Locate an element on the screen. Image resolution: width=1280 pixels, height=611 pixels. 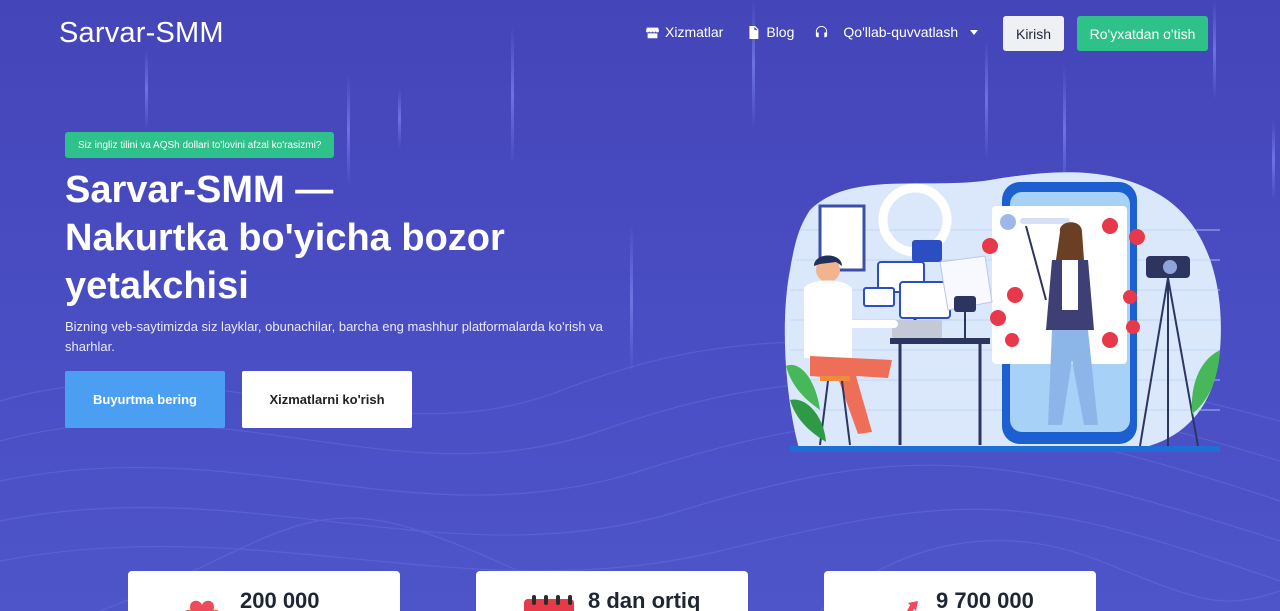
nav-blog: Blog is located at coordinates (770, 32).